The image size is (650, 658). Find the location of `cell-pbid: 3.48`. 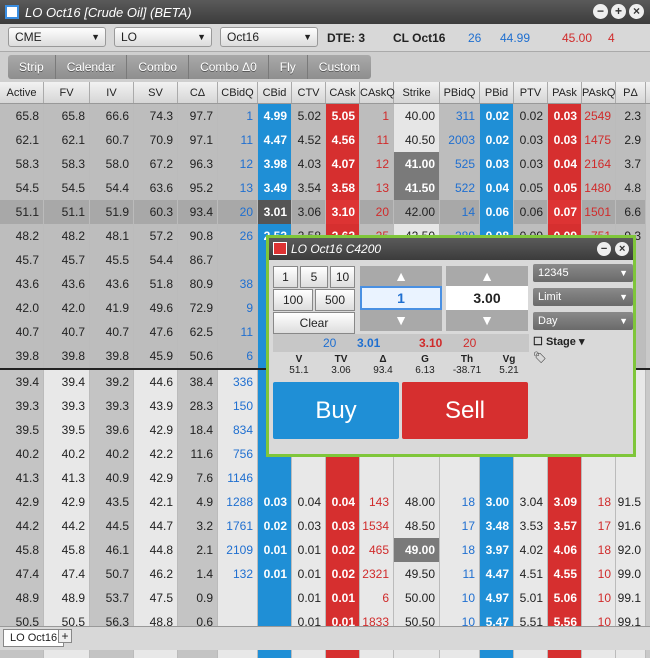

cell-pbid: 3.48 is located at coordinates (497, 526).